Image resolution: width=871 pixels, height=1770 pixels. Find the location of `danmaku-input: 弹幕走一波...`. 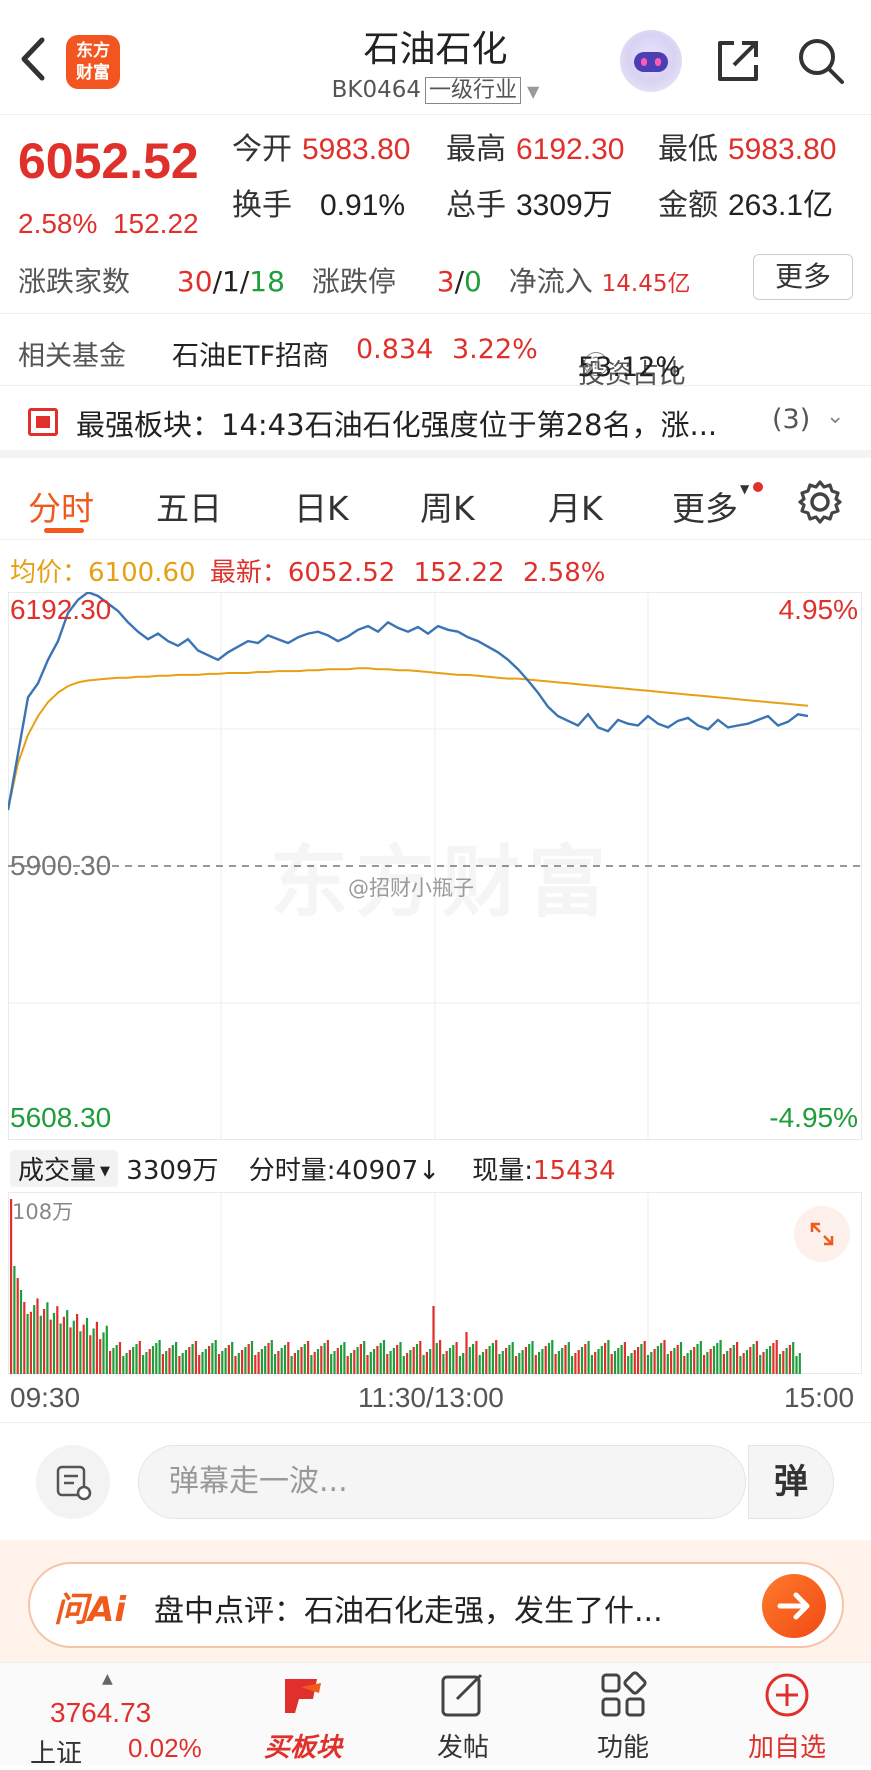

danmaku-input: 弹幕走一波... is located at coordinates (442, 1482).